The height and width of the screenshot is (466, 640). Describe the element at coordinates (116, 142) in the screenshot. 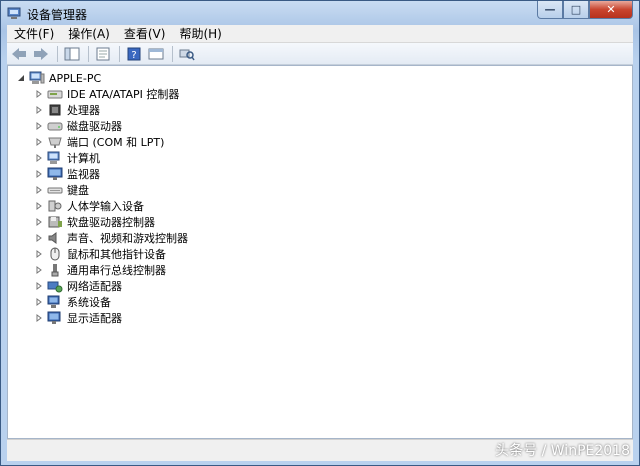

I see `tree-item-label: 端口 (COM 和 LPT)` at that location.